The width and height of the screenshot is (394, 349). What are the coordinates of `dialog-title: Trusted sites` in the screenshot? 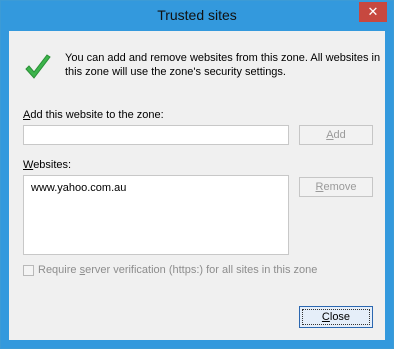 It's located at (197, 15).